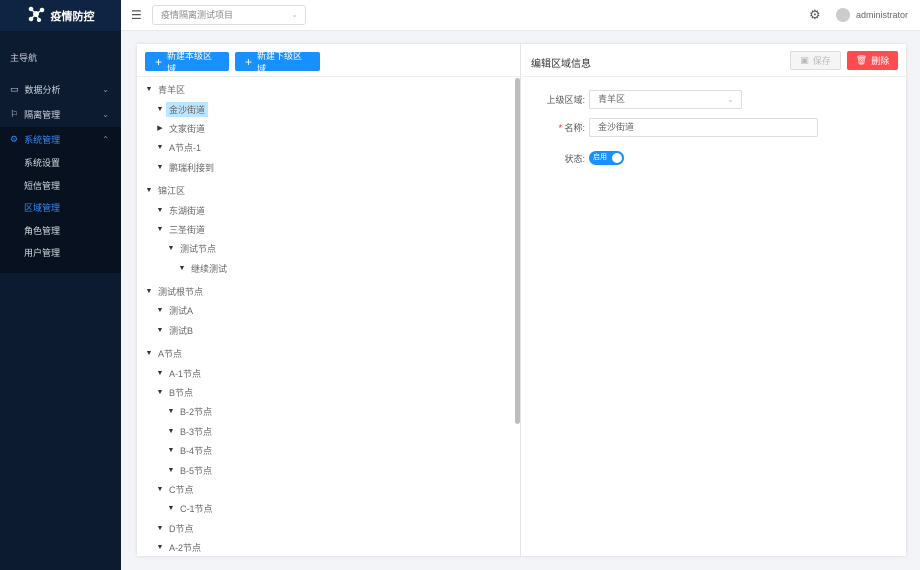  I want to click on tree-node-label: 东湖街道, so click(187, 210).